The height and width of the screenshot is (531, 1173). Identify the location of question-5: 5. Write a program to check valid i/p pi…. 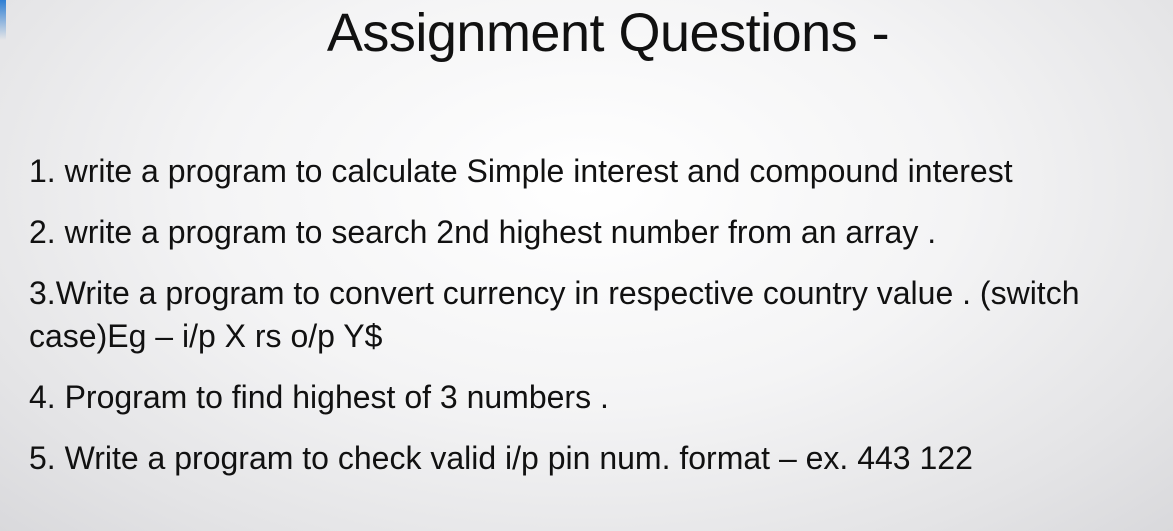
(501, 458).